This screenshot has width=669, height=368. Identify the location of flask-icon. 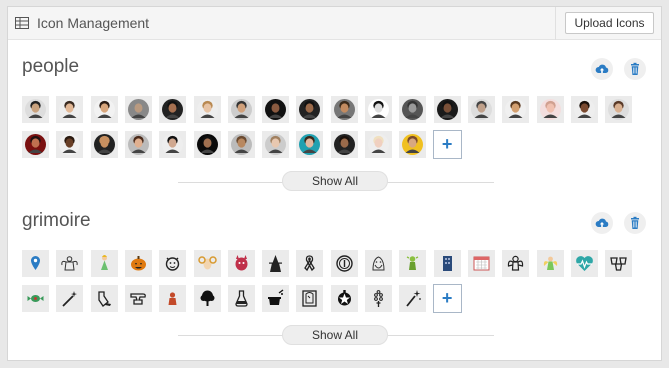
(241, 298).